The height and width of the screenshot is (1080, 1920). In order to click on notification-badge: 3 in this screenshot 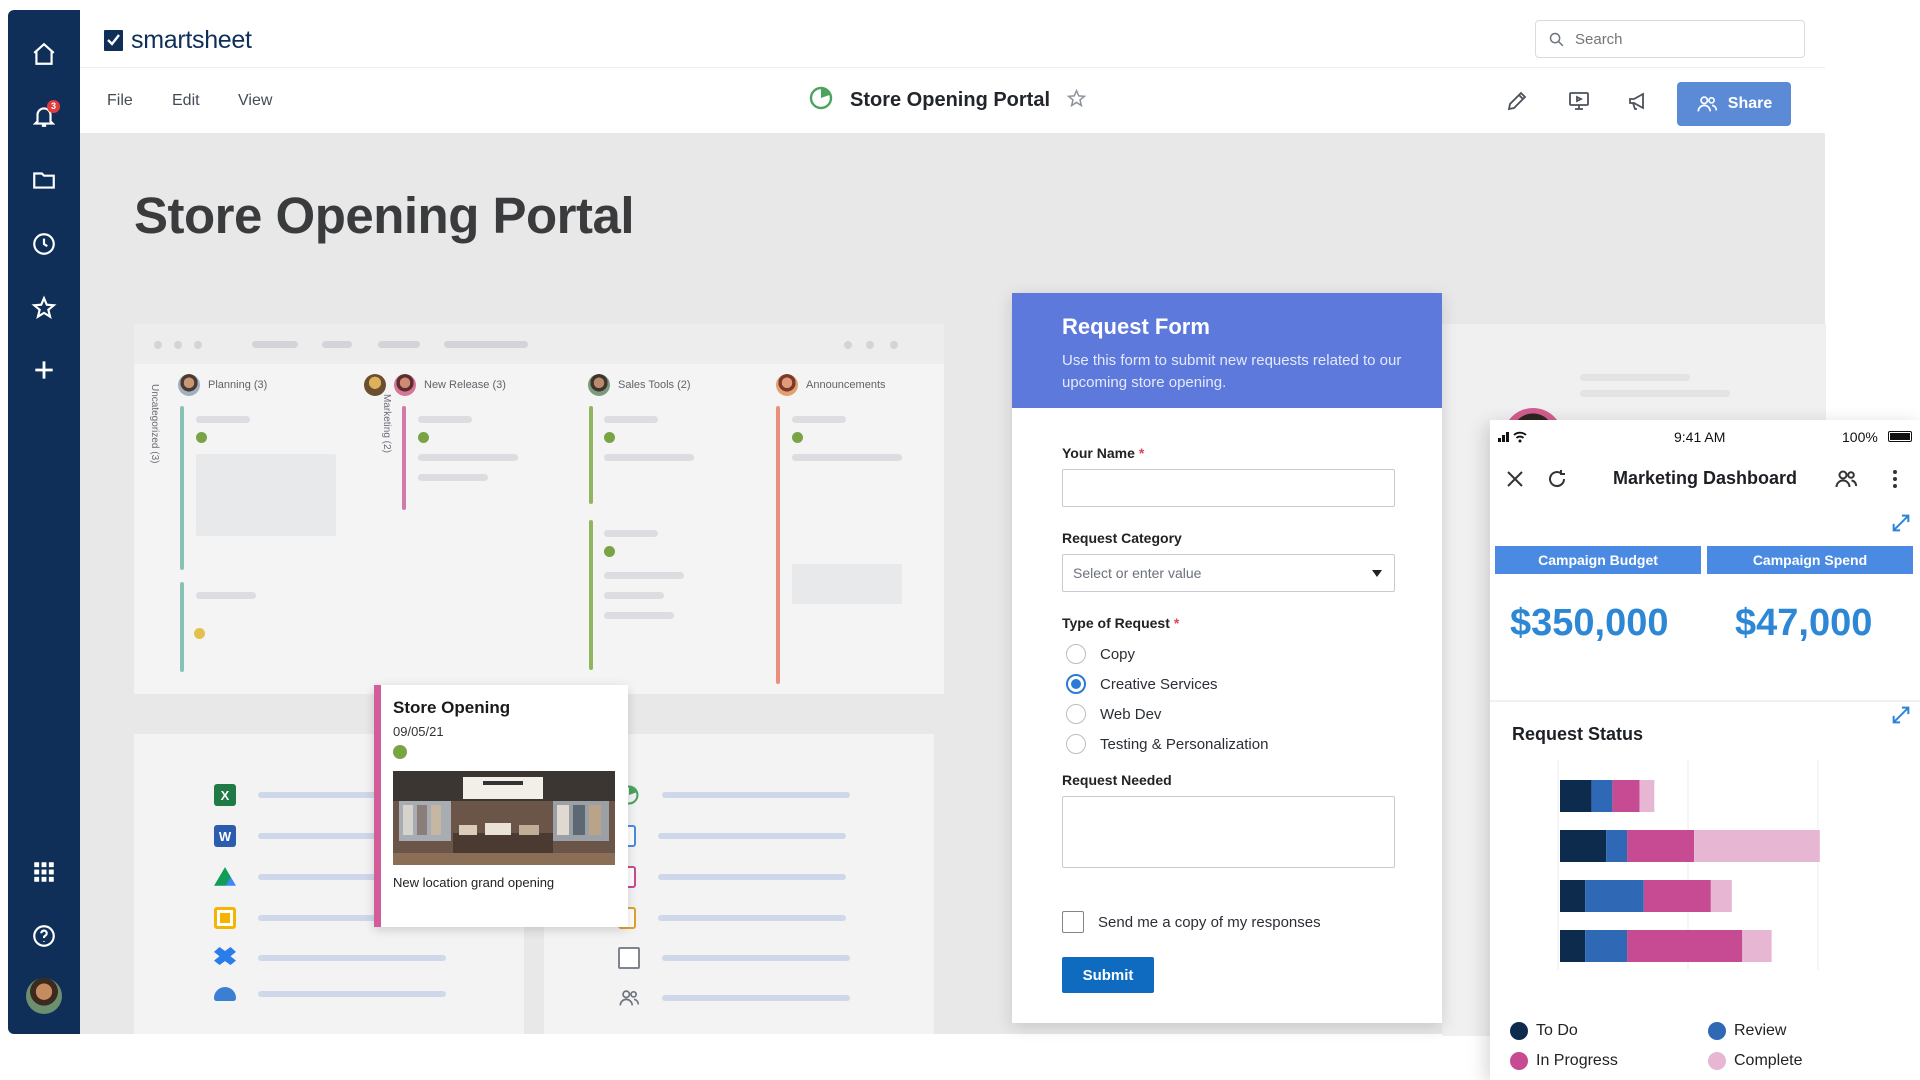, I will do `click(53, 106)`.